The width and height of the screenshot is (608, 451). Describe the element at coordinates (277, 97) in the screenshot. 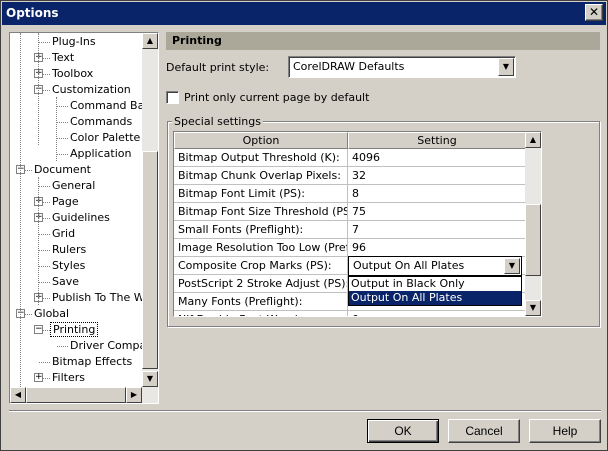

I see `print-current-page-label: Print only current page by default` at that location.